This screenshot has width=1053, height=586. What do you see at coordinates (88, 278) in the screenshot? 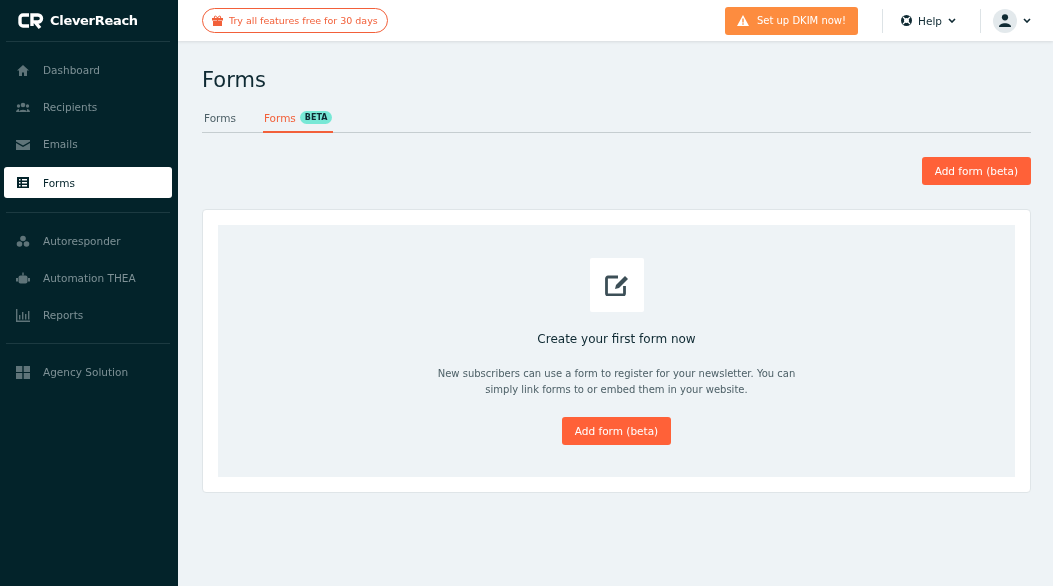
I see `sidebar-item: Automation THEA` at bounding box center [88, 278].